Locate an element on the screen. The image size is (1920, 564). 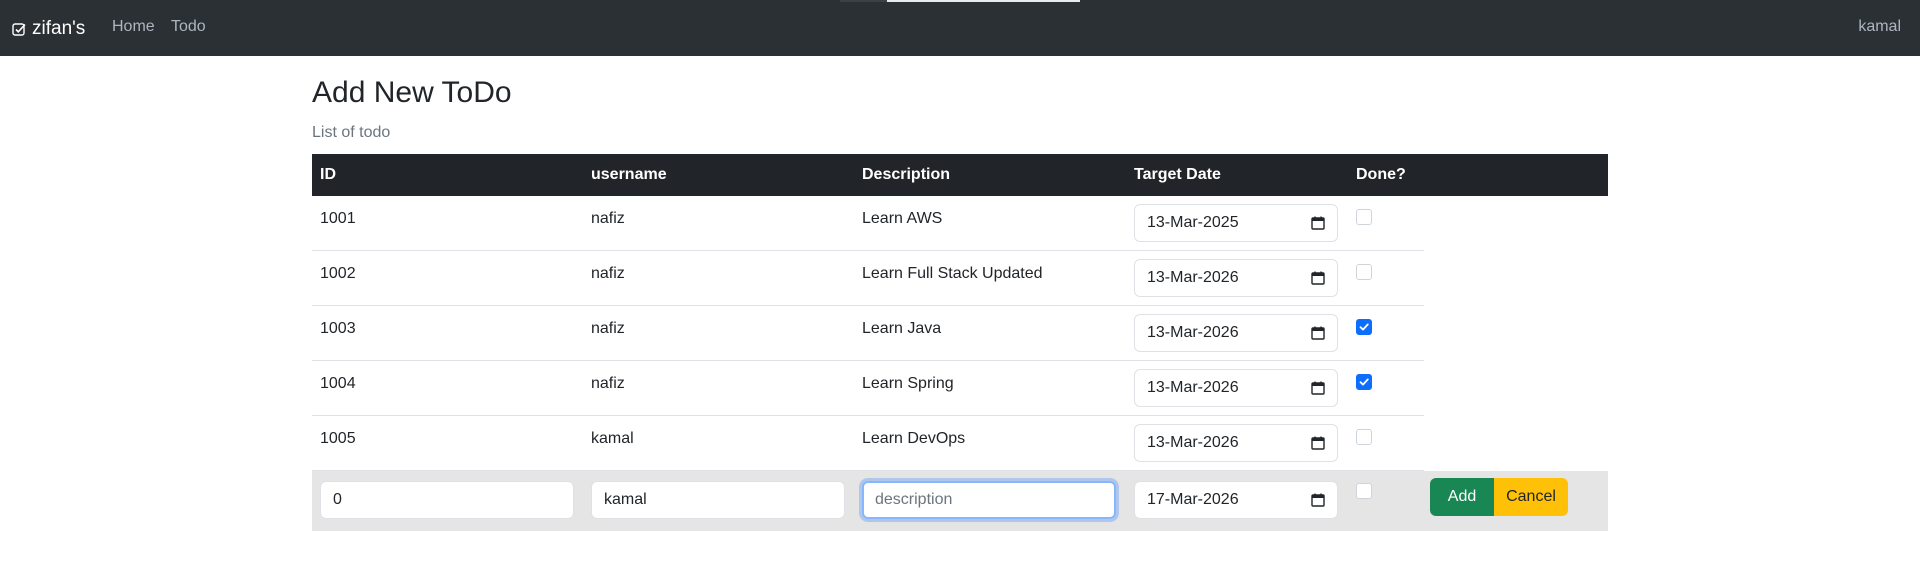
column-header-target-date: Target Date is located at coordinates (1177, 174).